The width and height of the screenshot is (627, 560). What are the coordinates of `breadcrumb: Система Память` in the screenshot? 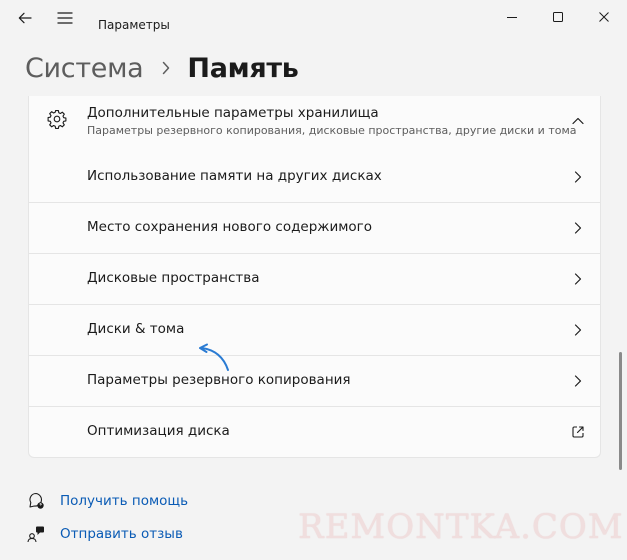 It's located at (162, 68).